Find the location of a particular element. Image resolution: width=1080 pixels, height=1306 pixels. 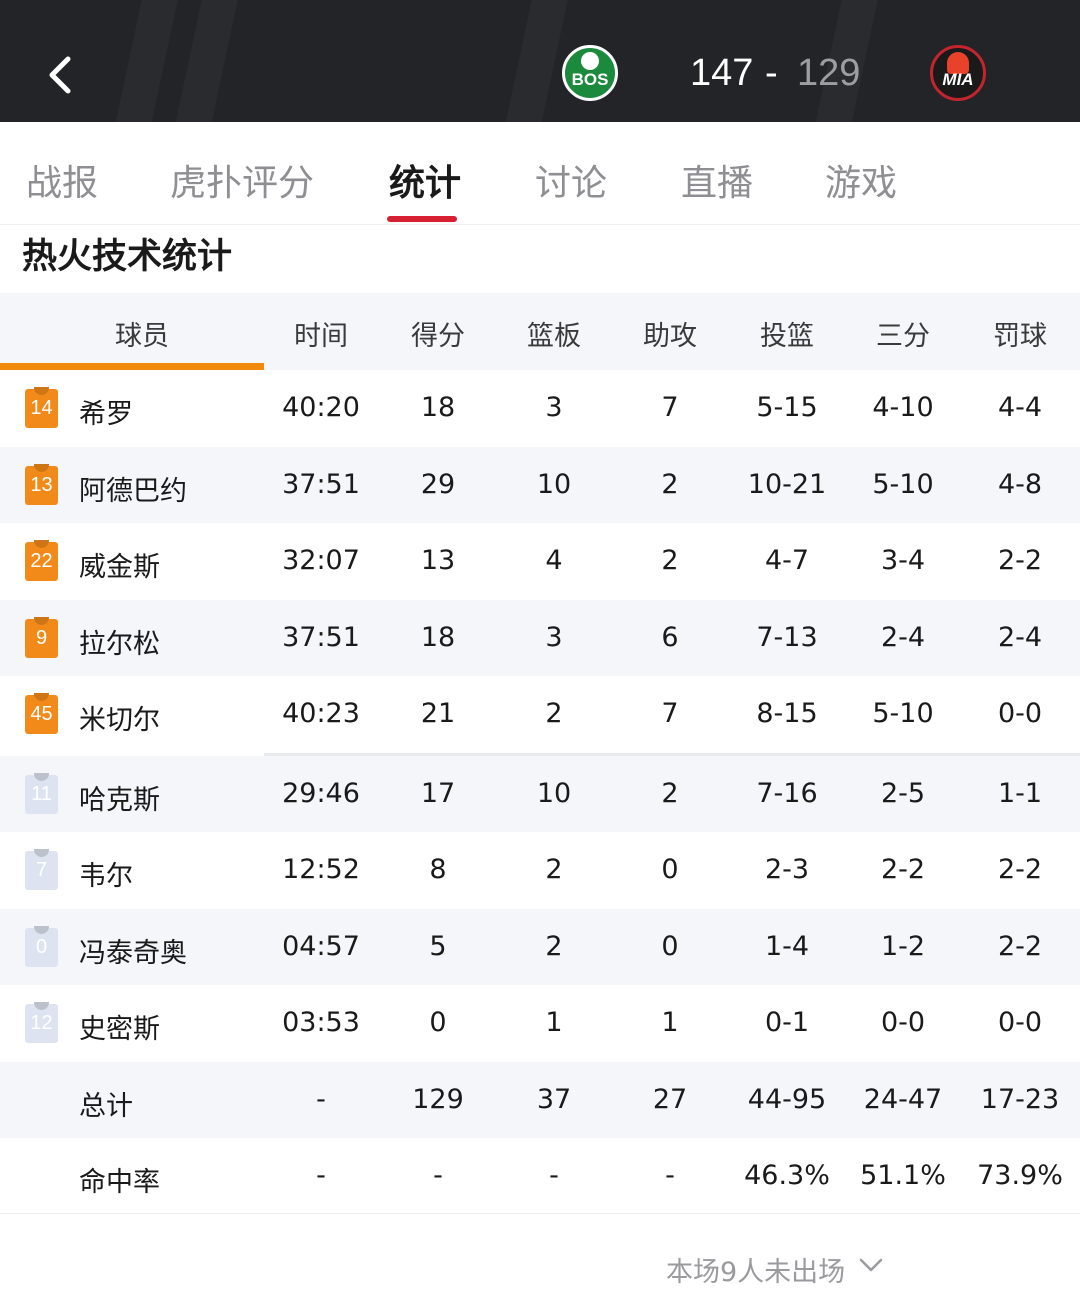

jersey-icon: 7 is located at coordinates (41, 870).